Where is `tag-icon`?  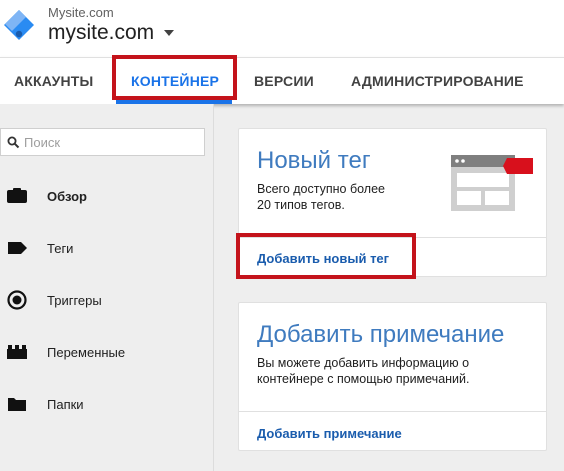 tag-icon is located at coordinates (17, 248).